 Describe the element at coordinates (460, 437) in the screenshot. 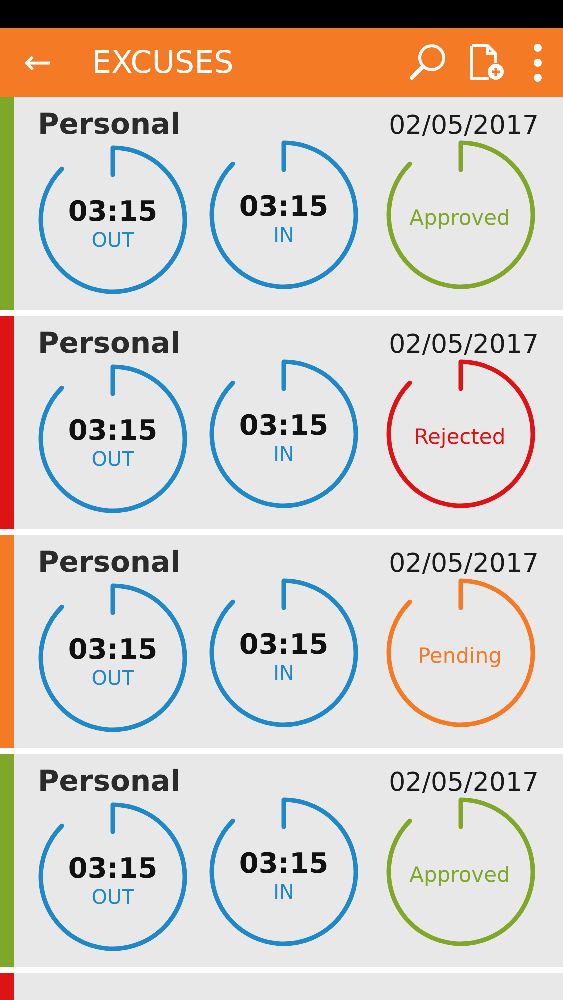

I see `status-label: Rejected` at that location.